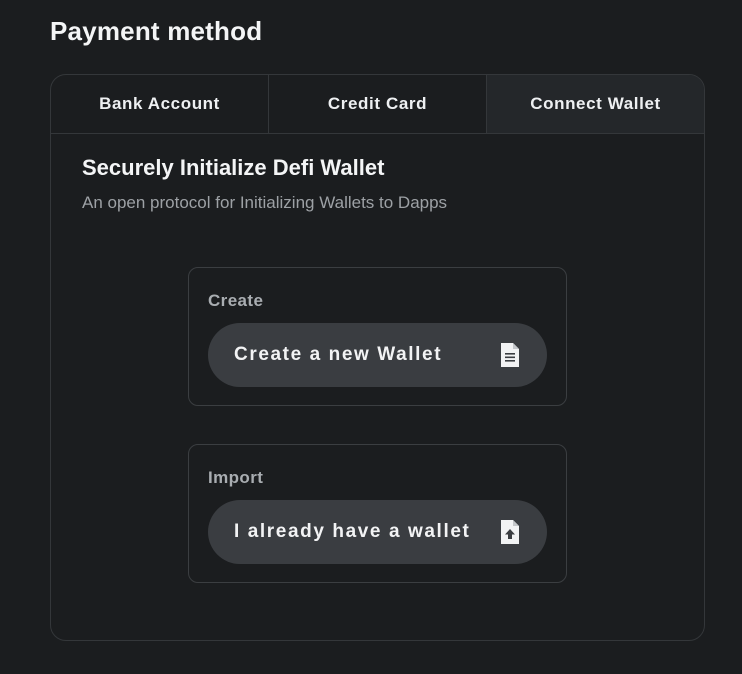 The image size is (742, 674). What do you see at coordinates (156, 31) in the screenshot?
I see `page-title: Payment method` at bounding box center [156, 31].